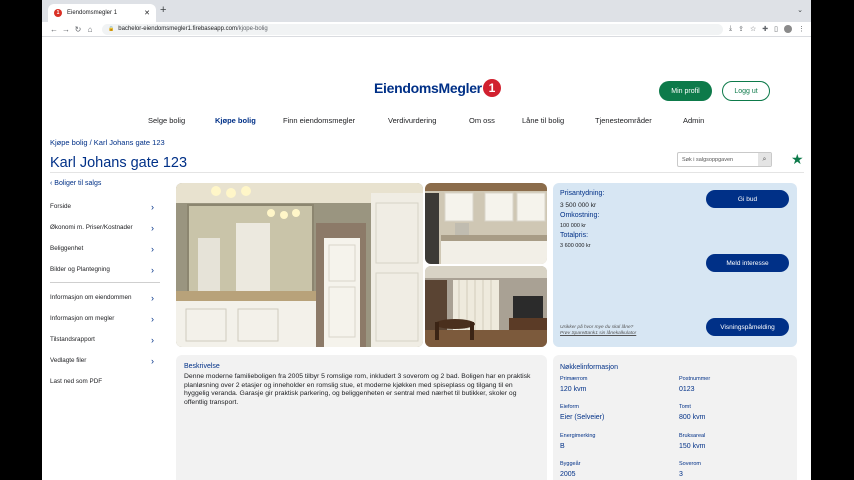 The height and width of the screenshot is (480, 854). What do you see at coordinates (78, 29) in the screenshot?
I see `reload-icon: ↻` at bounding box center [78, 29].